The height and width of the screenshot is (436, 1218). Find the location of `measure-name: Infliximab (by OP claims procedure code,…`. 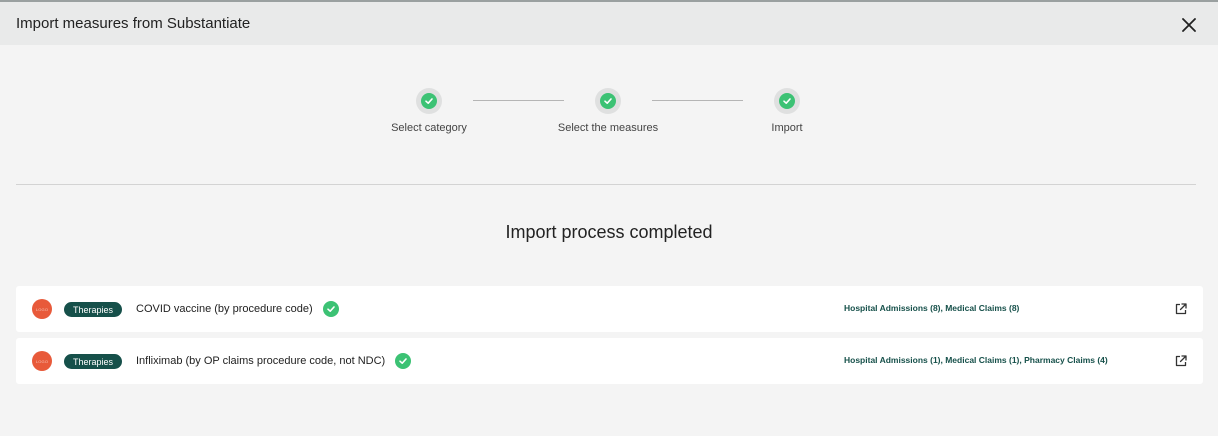

measure-name: Infliximab (by OP claims procedure code,… is located at coordinates (261, 361).